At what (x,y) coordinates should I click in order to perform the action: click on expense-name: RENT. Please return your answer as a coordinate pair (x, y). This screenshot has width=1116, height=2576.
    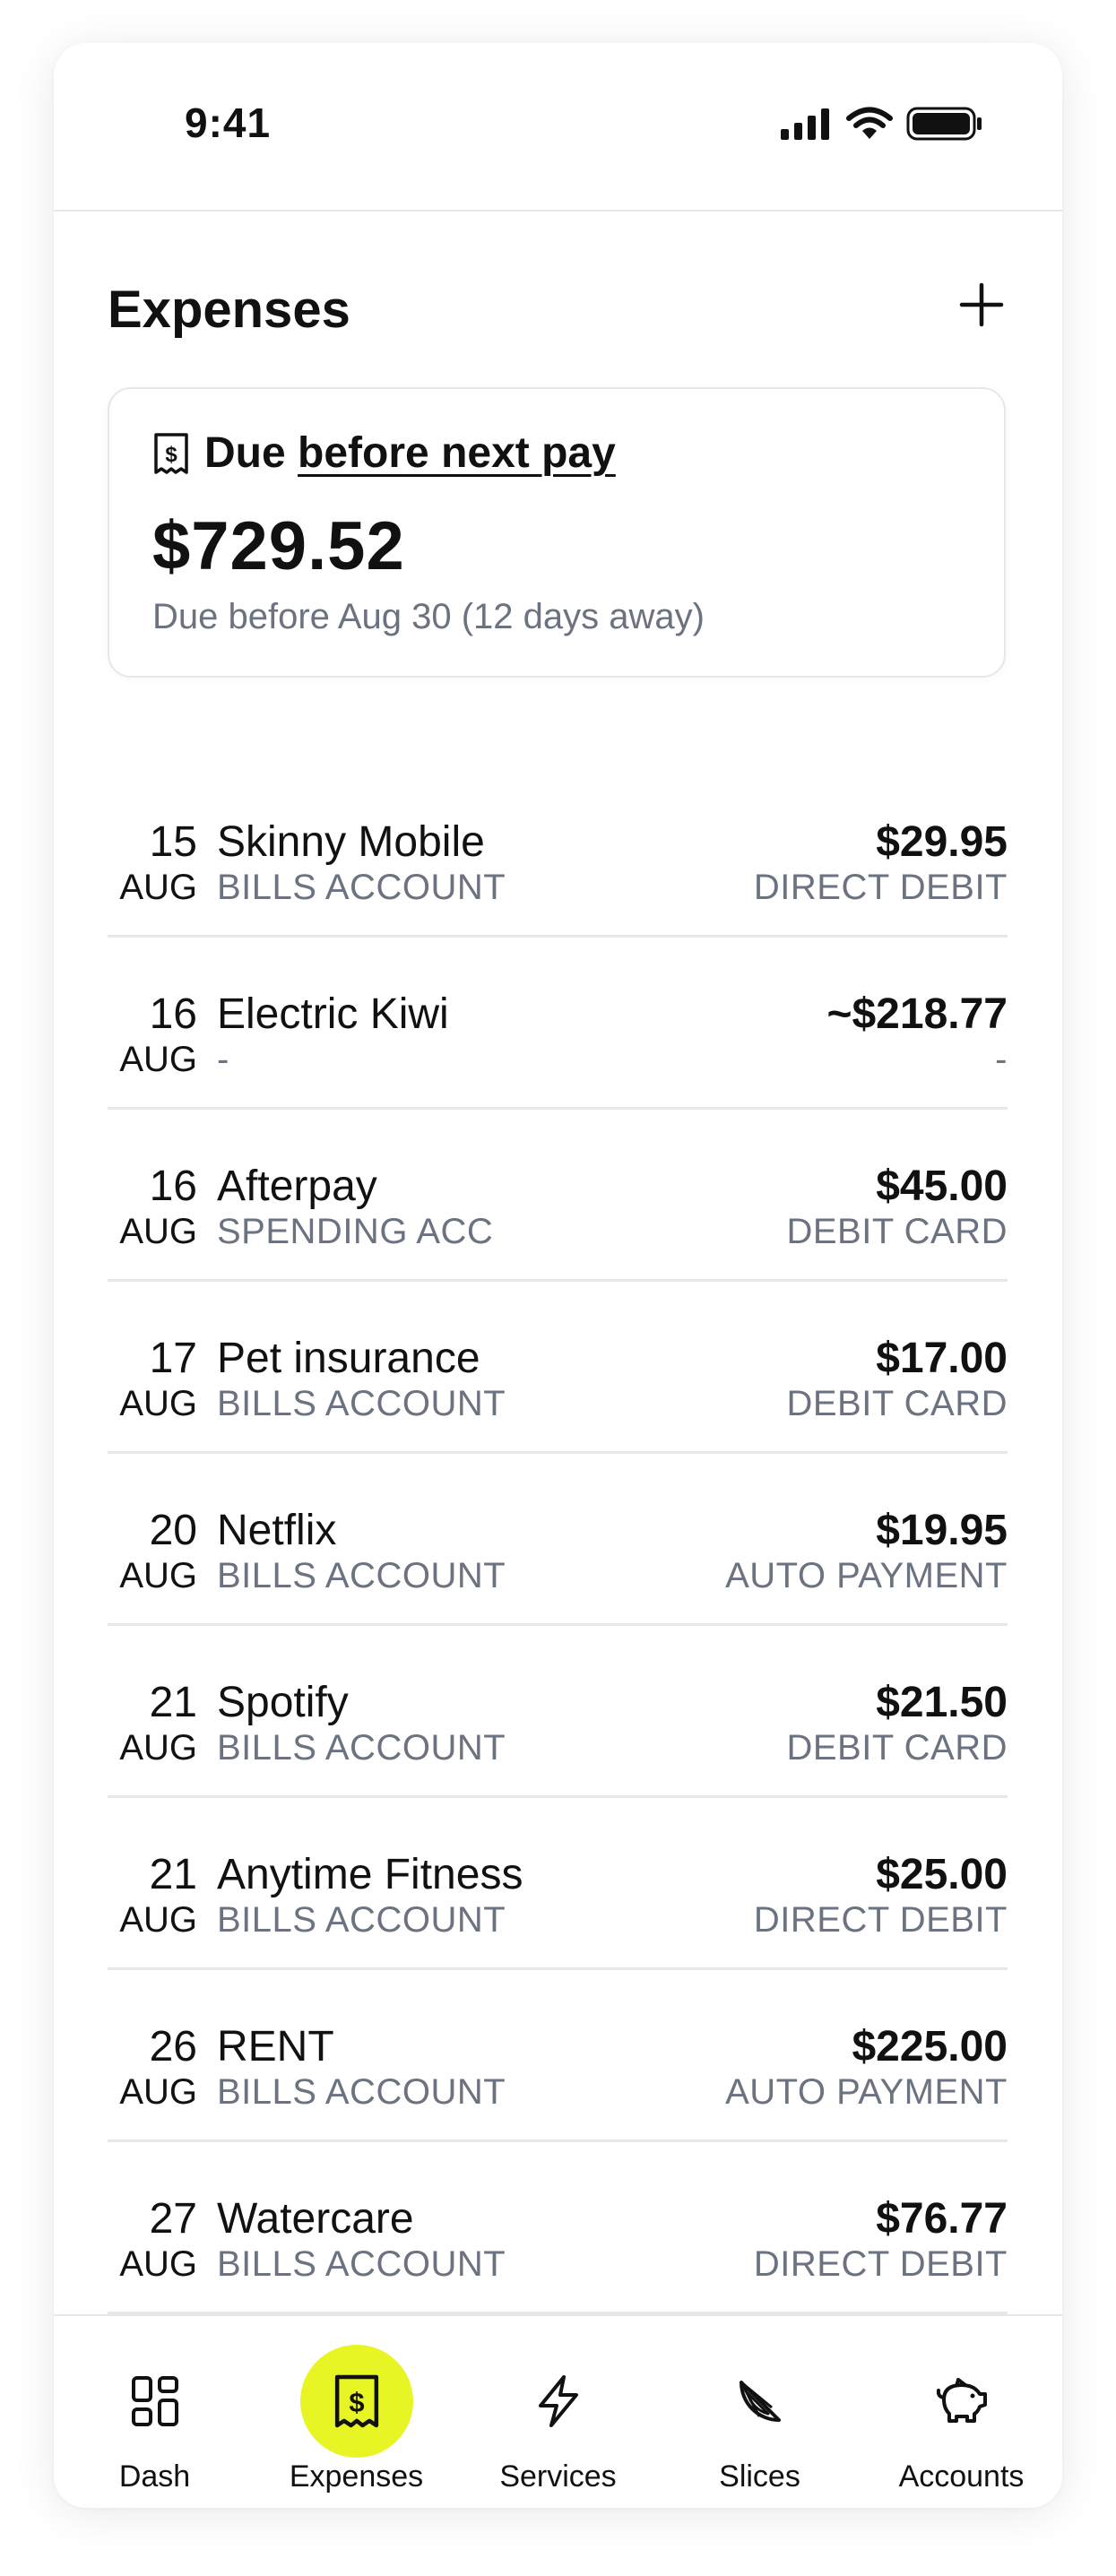
    Looking at the image, I should click on (275, 2046).